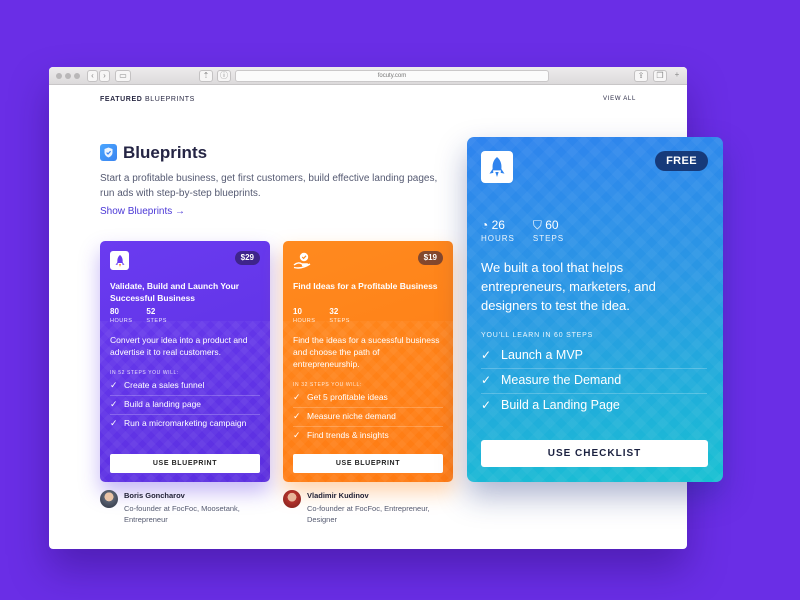  I want to click on step-label: Get 5 profitable ideas, so click(347, 397).